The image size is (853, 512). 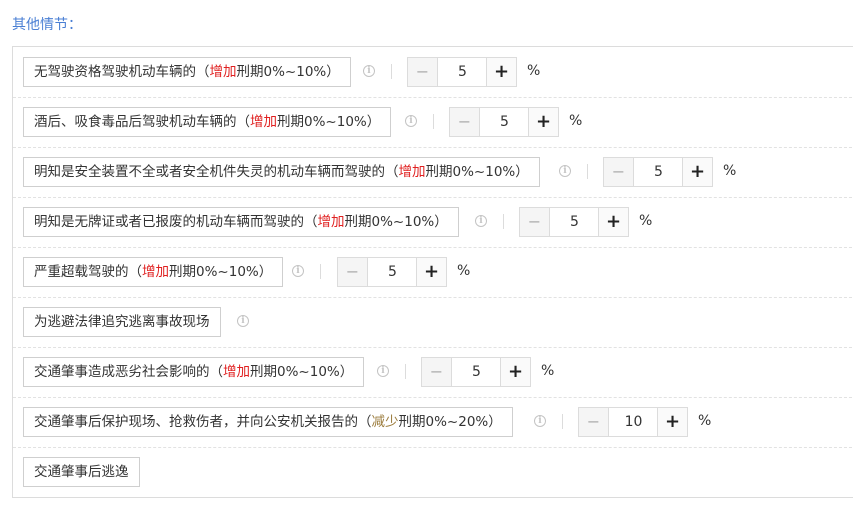 I want to click on circumstance-label: 为逃避法律追究逃离事故现场, so click(x=122, y=322).